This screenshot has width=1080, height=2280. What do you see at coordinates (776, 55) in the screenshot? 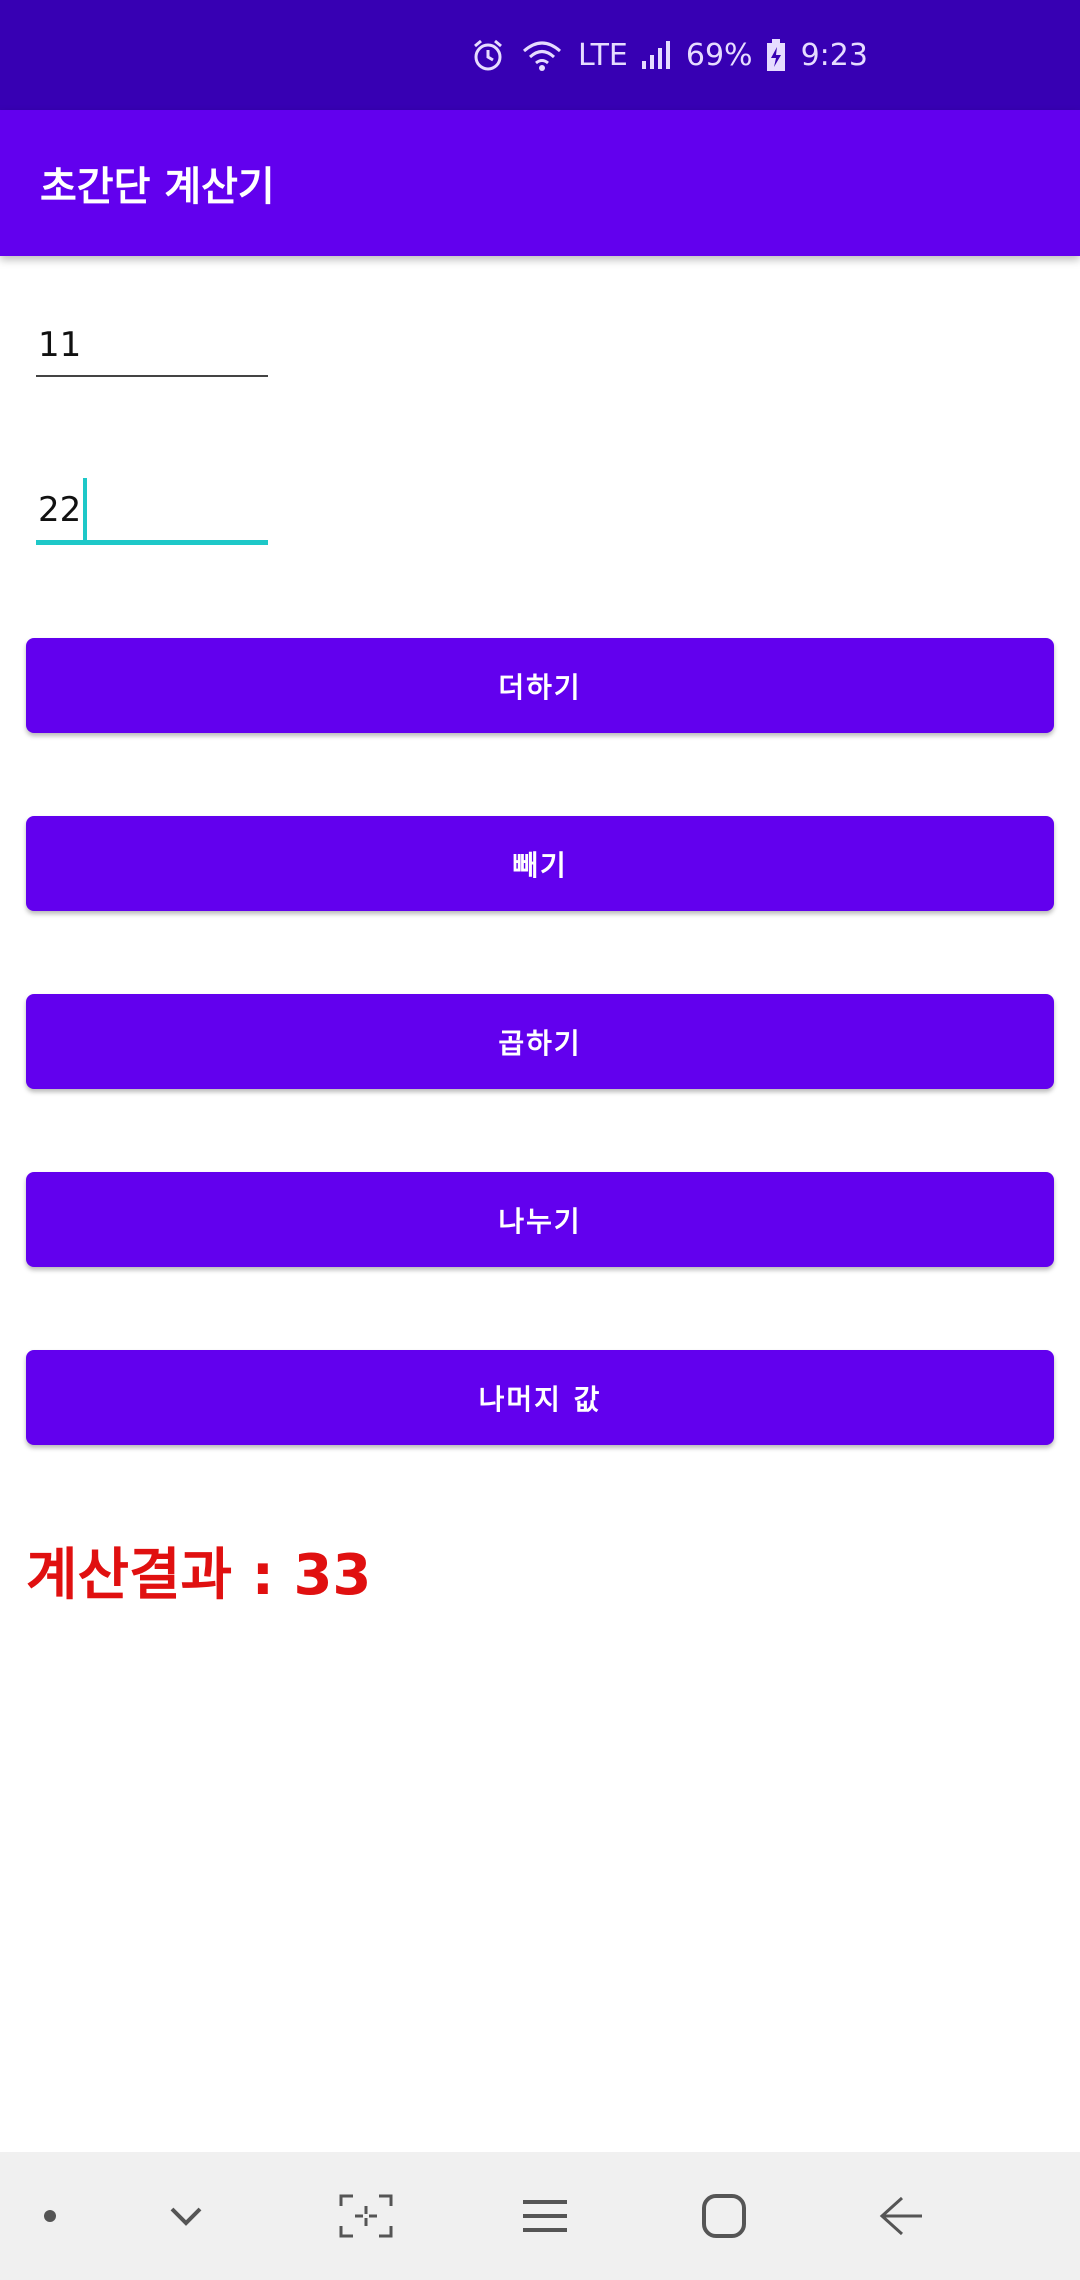
I see `battery-icon` at bounding box center [776, 55].